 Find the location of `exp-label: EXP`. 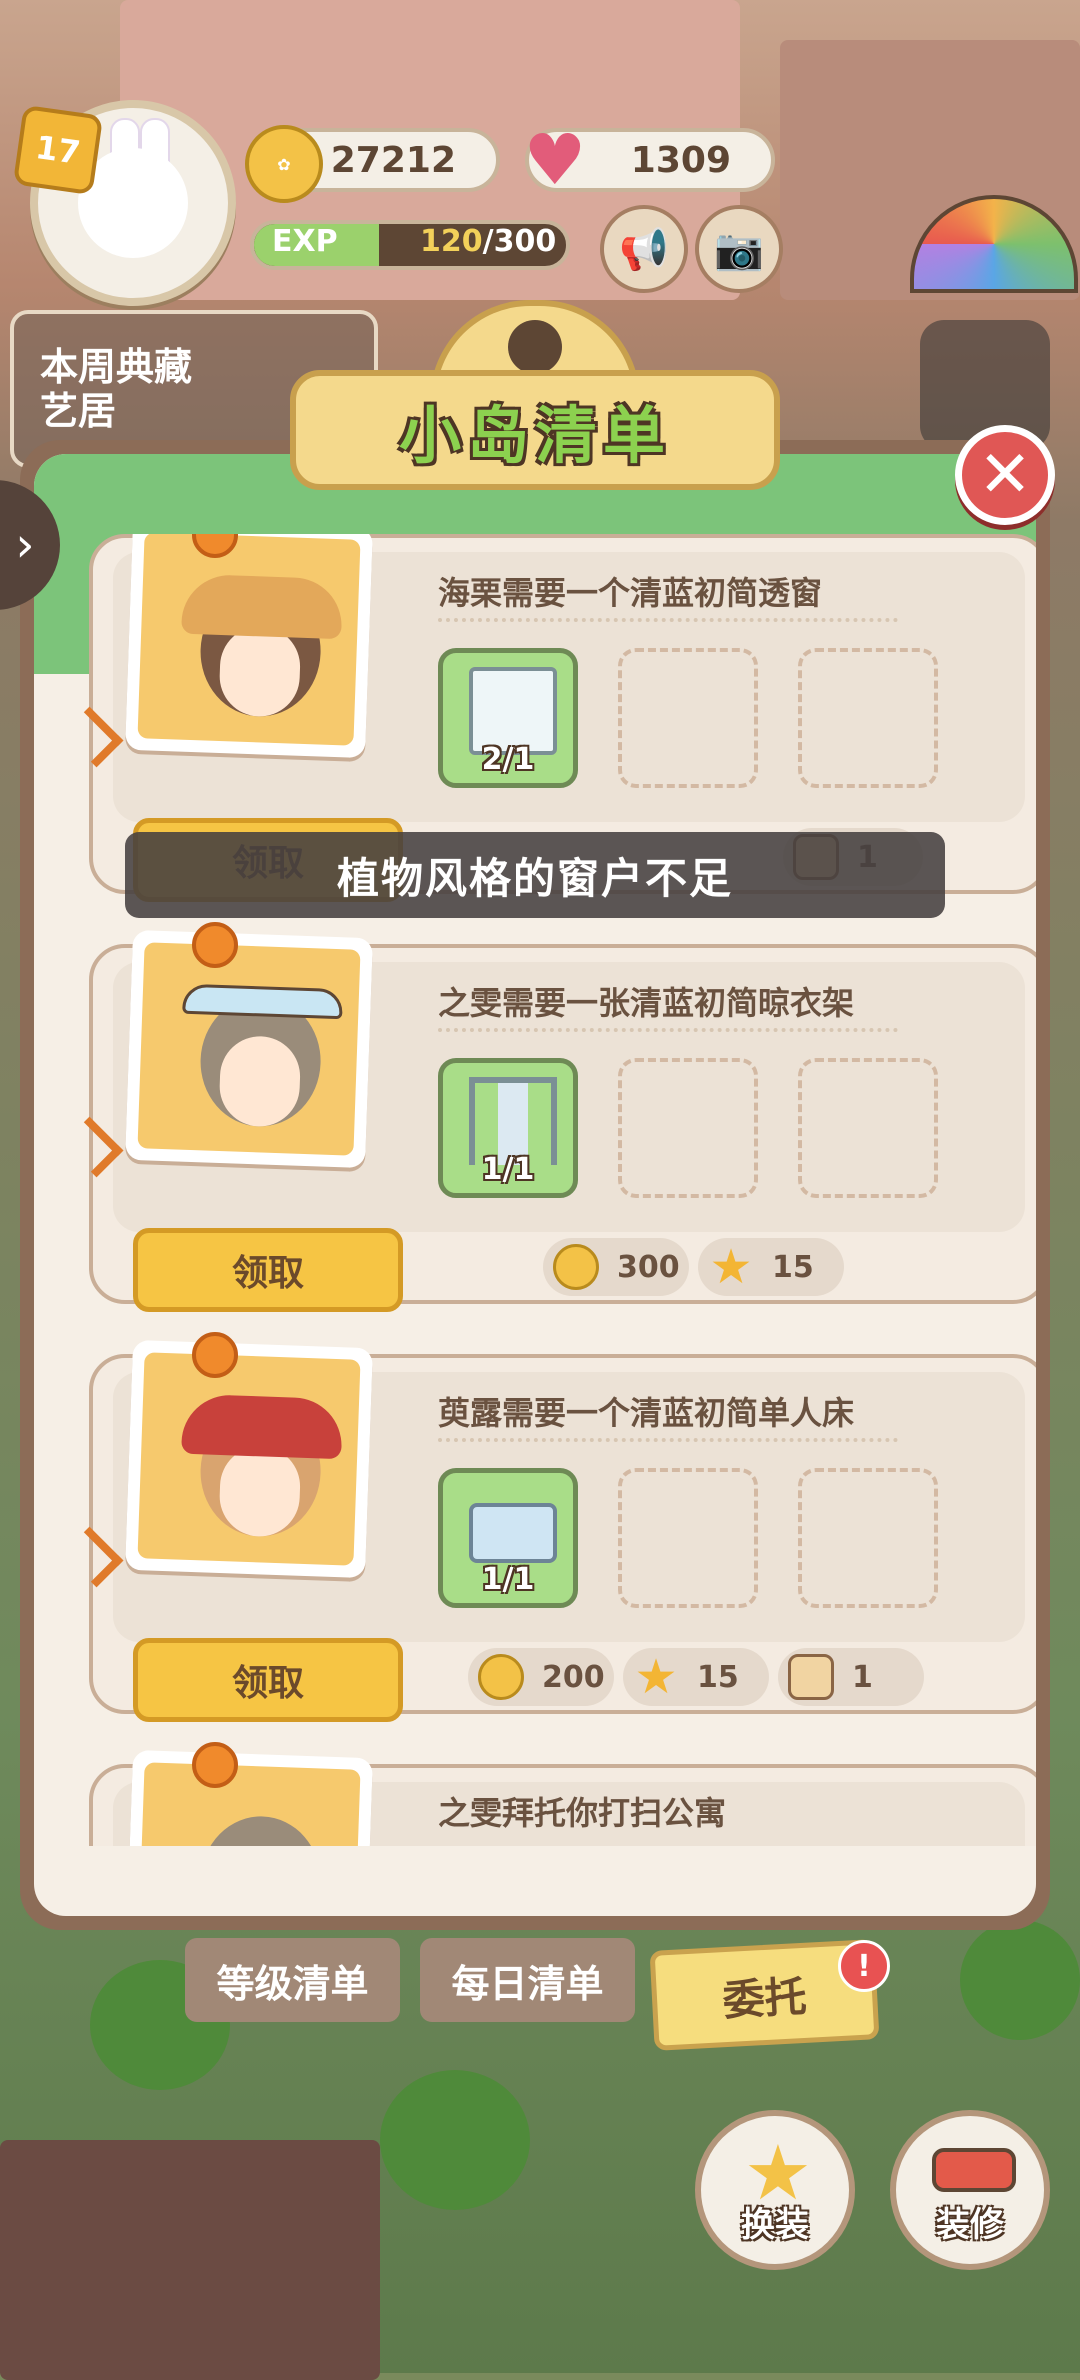

exp-label: EXP is located at coordinates (305, 241).